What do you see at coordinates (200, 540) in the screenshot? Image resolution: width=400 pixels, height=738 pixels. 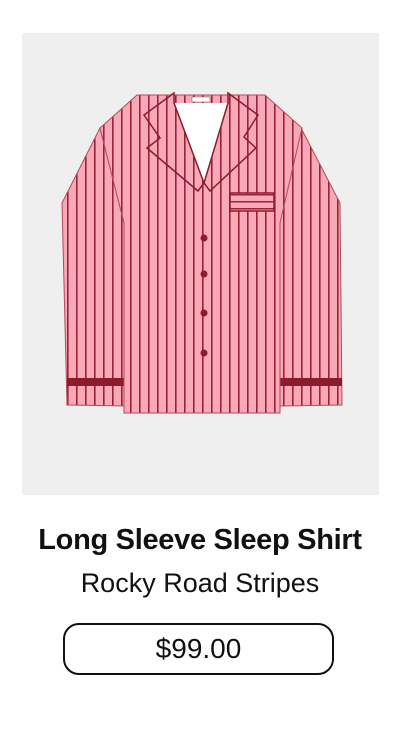 I see `product-name: Long Sleeve Sleep Shirt` at bounding box center [200, 540].